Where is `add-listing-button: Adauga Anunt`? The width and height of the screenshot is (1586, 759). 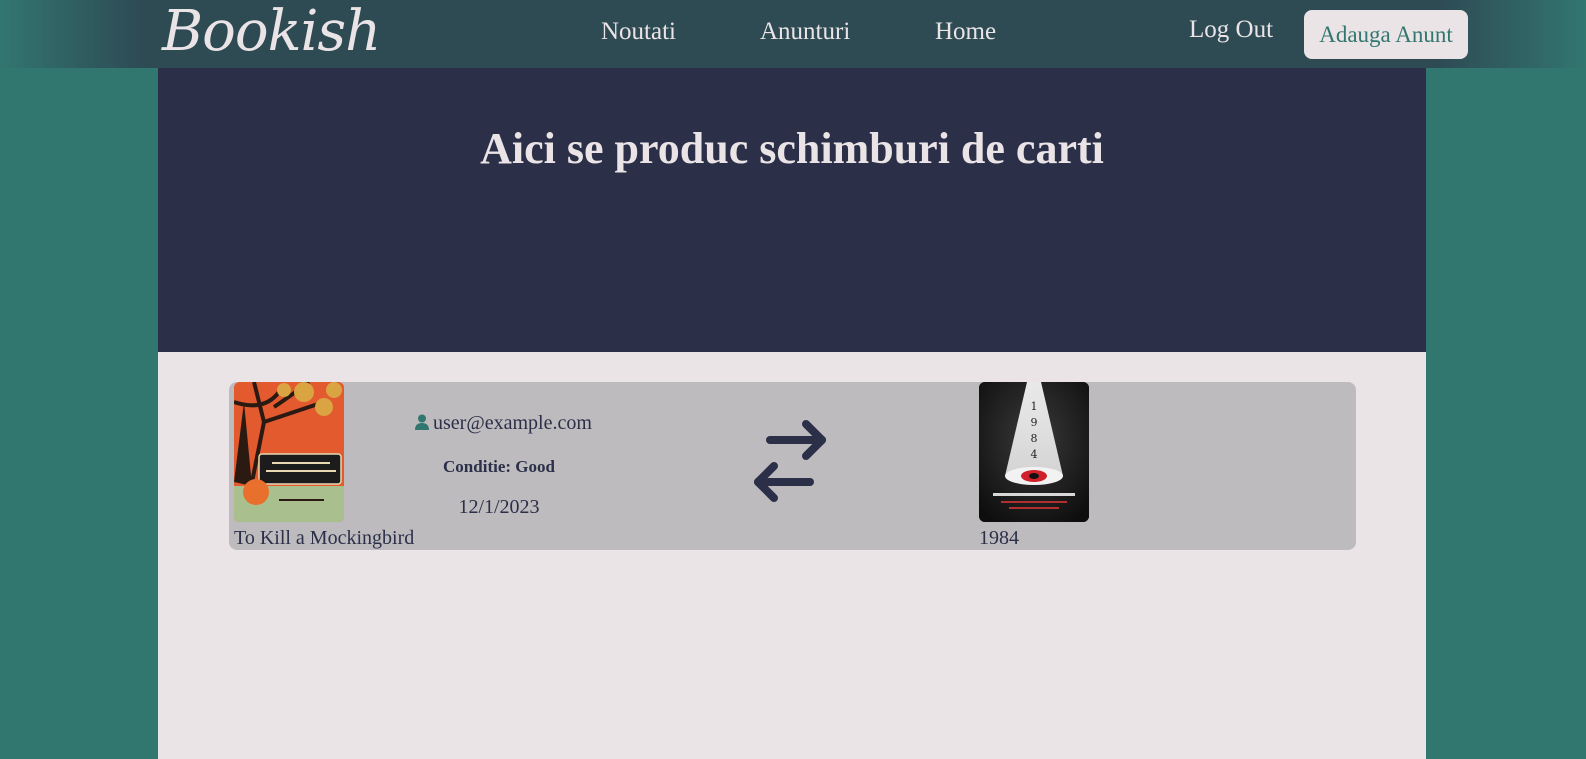
add-listing-button: Adauga Anunt is located at coordinates (1386, 34).